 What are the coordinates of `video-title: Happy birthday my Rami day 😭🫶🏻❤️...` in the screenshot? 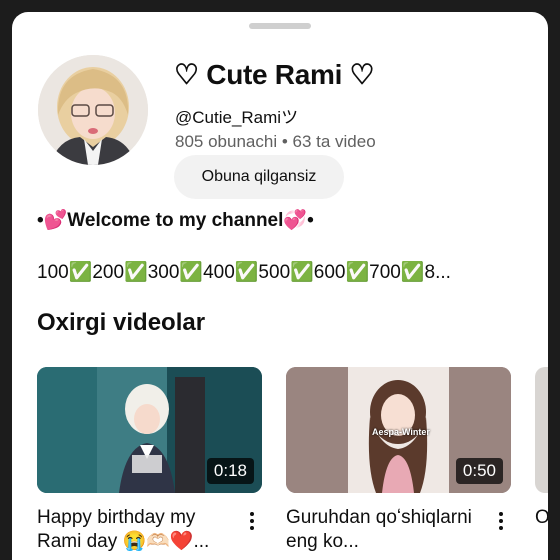 It's located at (137, 530).